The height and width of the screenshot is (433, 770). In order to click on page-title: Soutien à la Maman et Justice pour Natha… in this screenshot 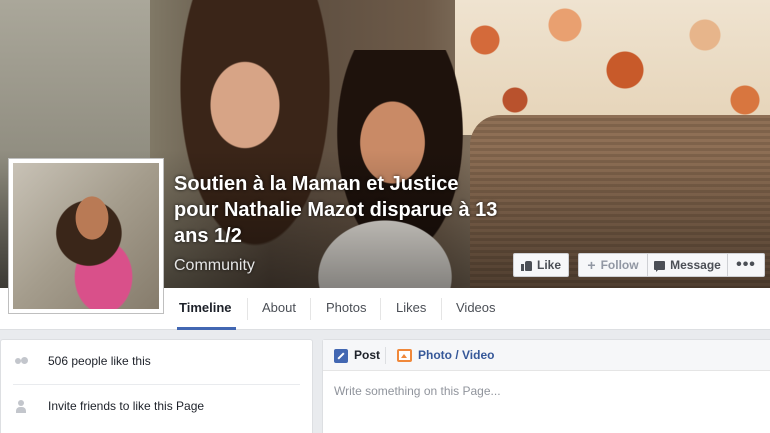, I will do `click(339, 210)`.